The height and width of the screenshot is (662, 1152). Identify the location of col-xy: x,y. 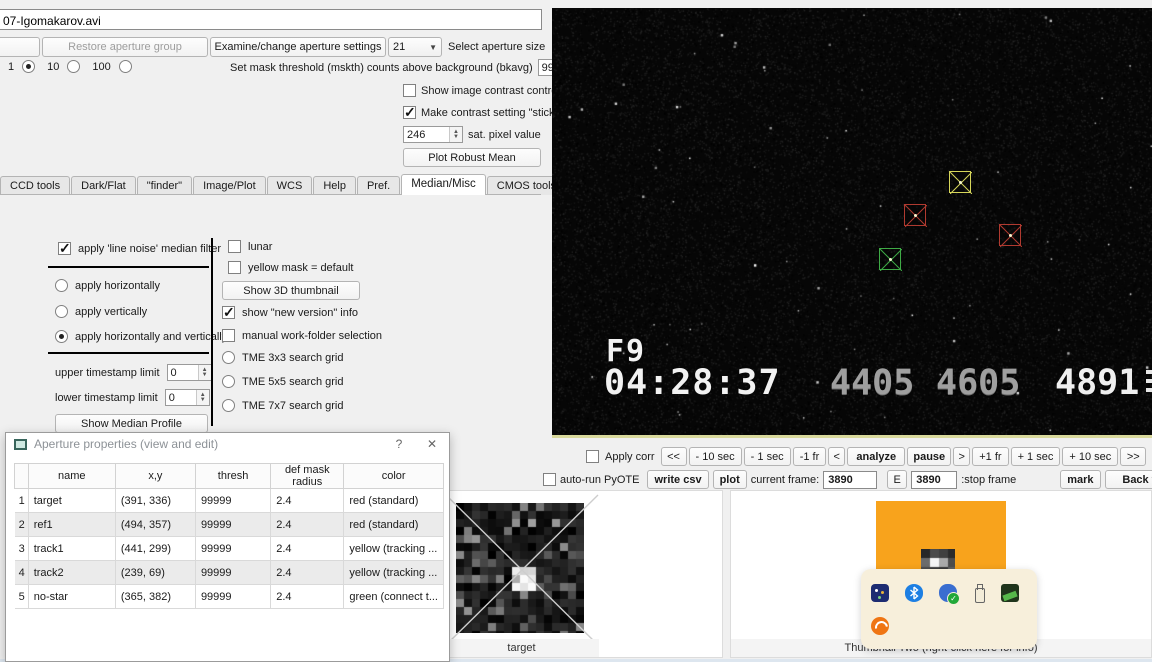
(155, 476).